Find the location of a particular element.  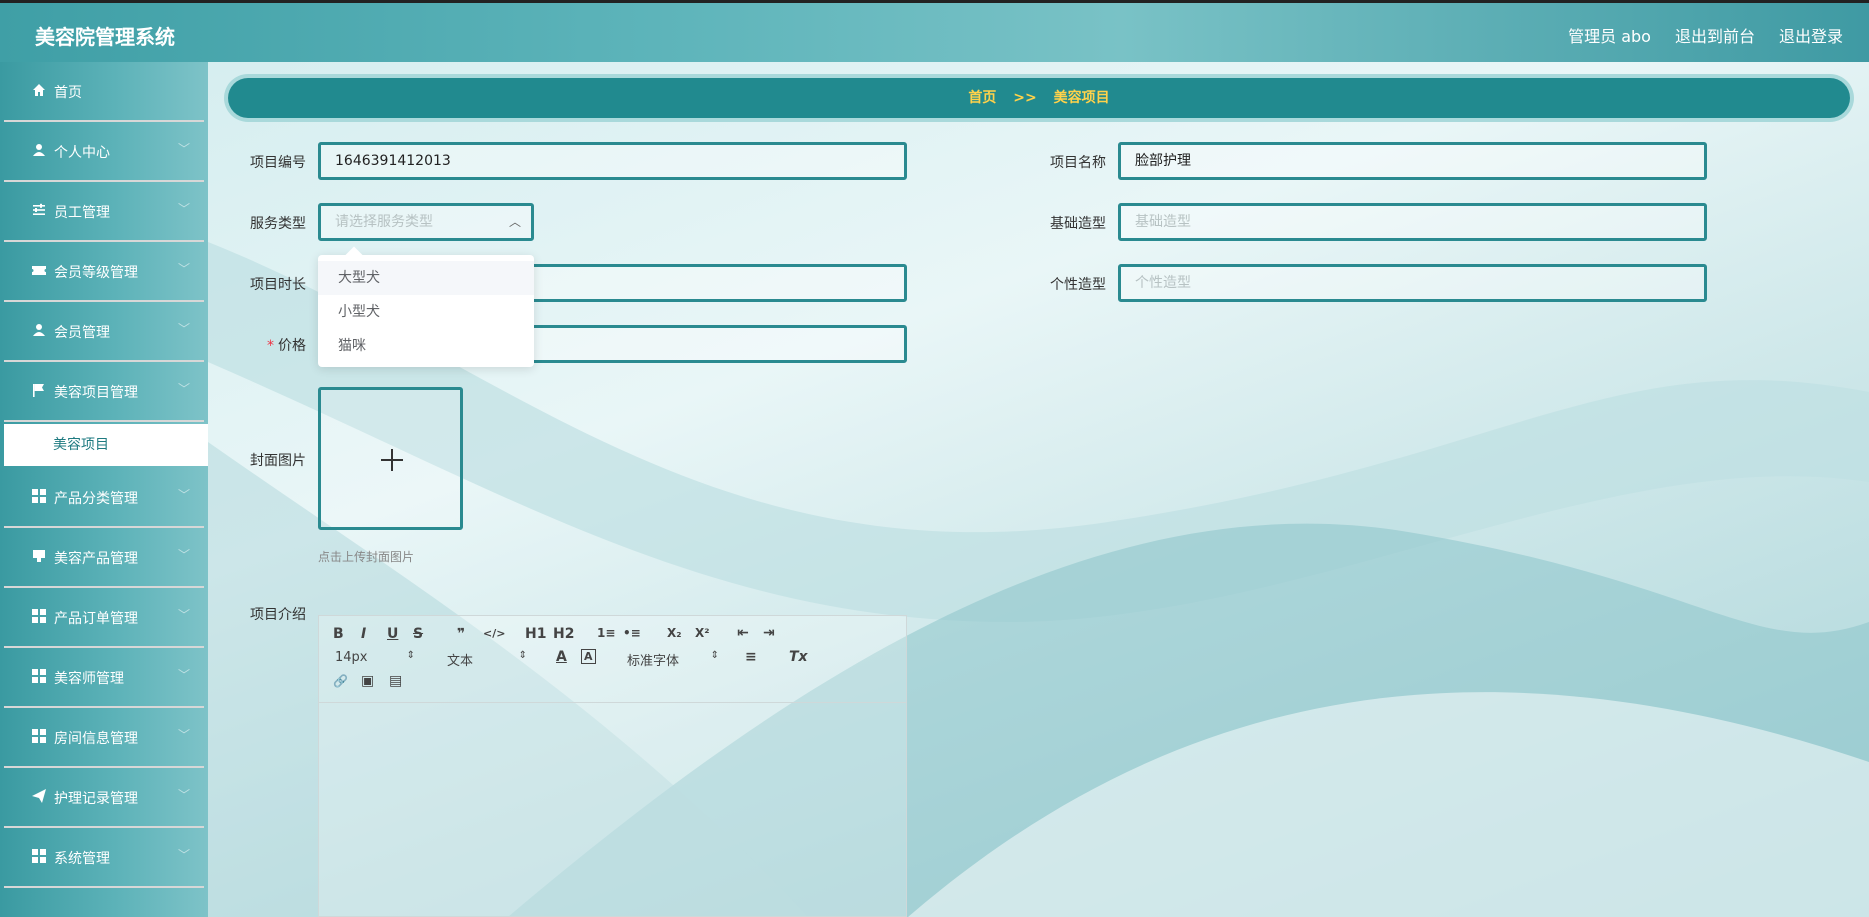

project-intro-label: 项目介绍 is located at coordinates (278, 615).